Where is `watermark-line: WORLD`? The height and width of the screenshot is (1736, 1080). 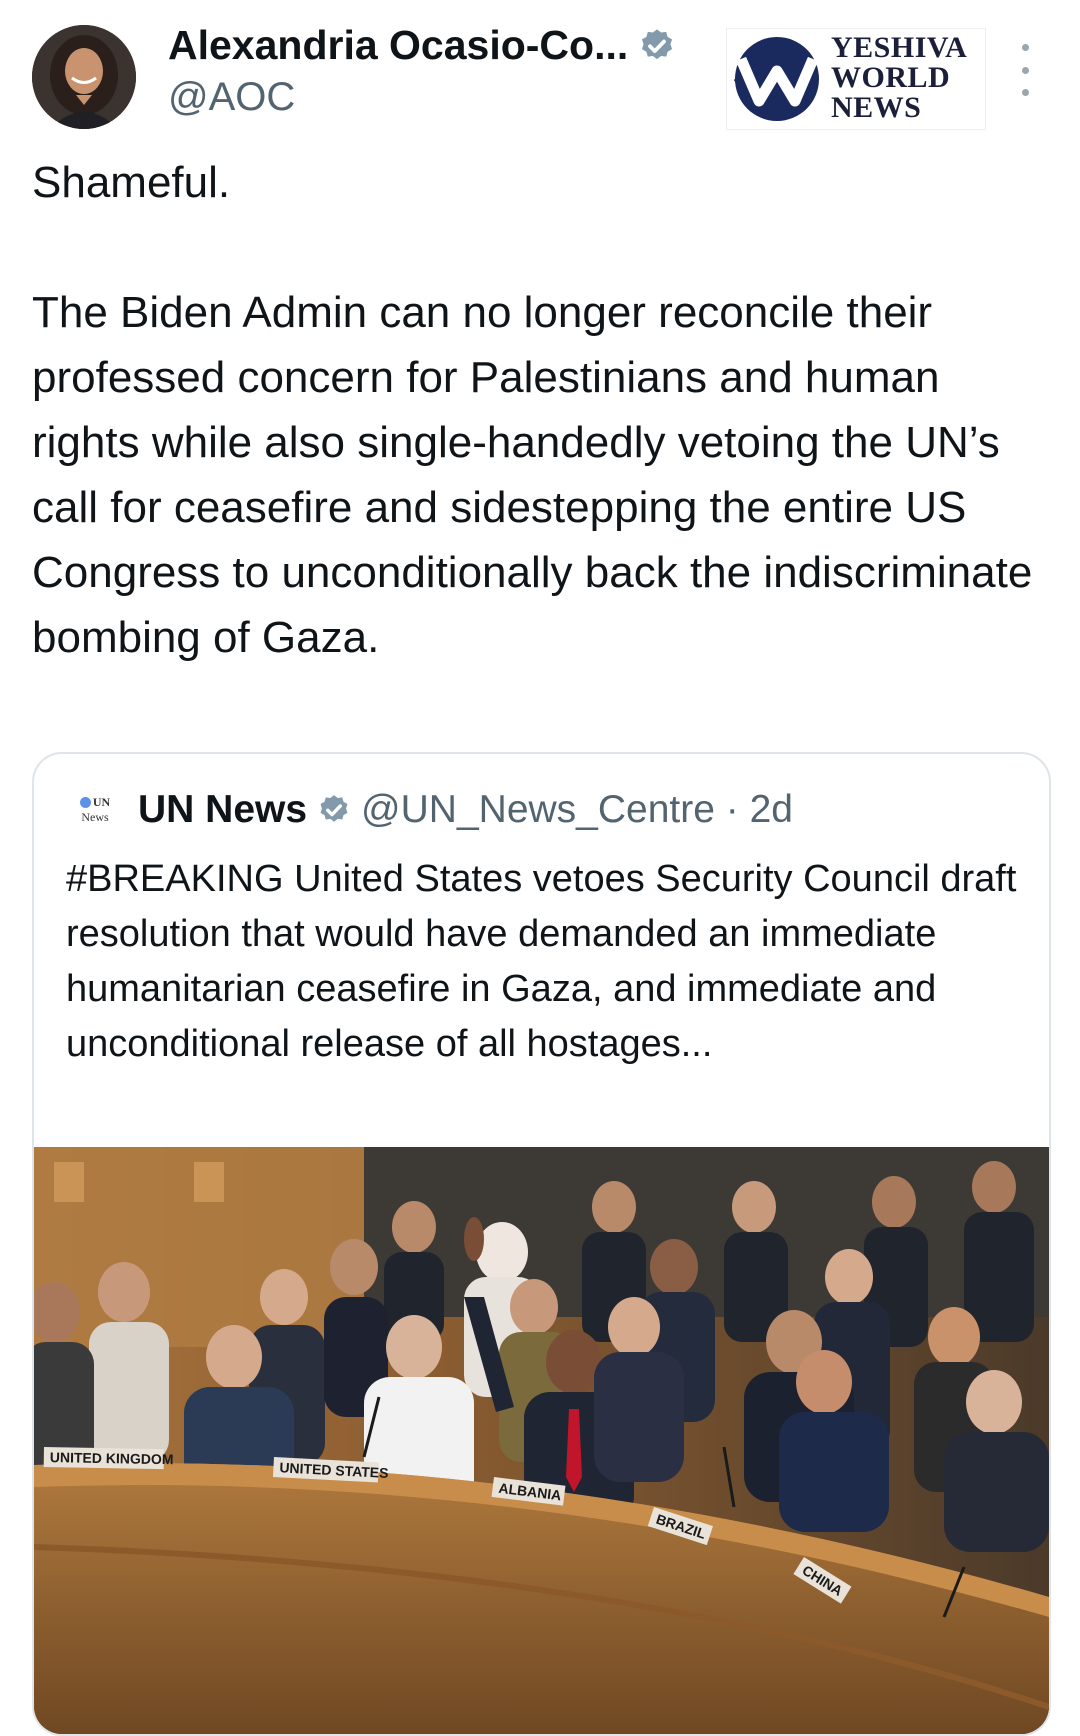
watermark-line: WORLD is located at coordinates (891, 77).